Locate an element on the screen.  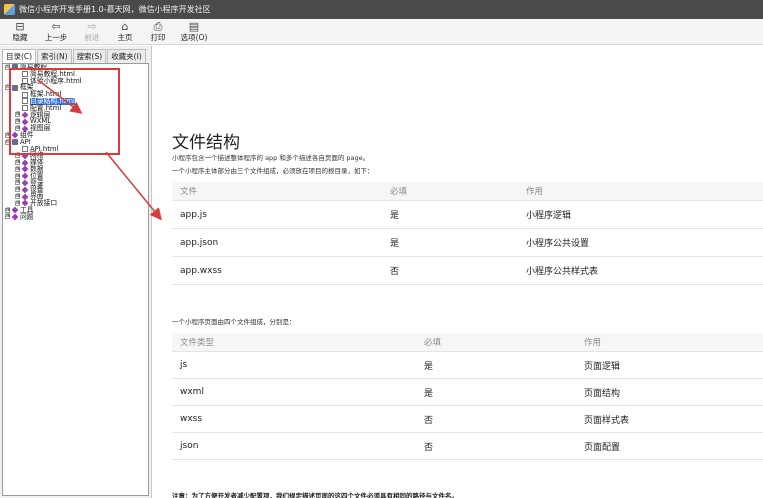
column-header: 文件 is located at coordinates (189, 192).